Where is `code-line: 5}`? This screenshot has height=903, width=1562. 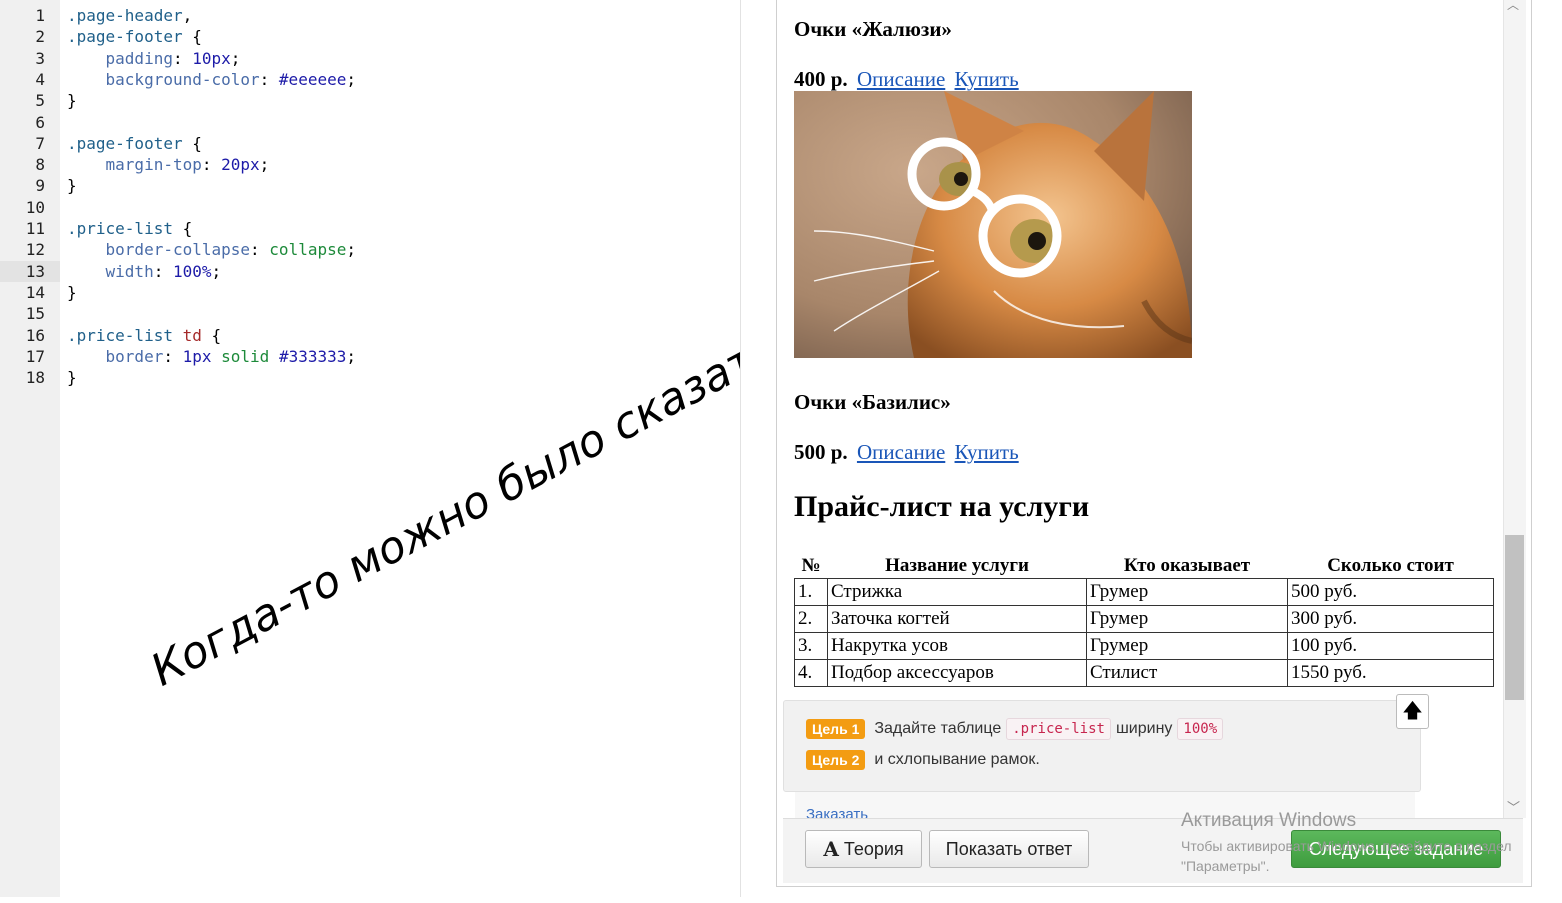 code-line: 5} is located at coordinates (370, 100).